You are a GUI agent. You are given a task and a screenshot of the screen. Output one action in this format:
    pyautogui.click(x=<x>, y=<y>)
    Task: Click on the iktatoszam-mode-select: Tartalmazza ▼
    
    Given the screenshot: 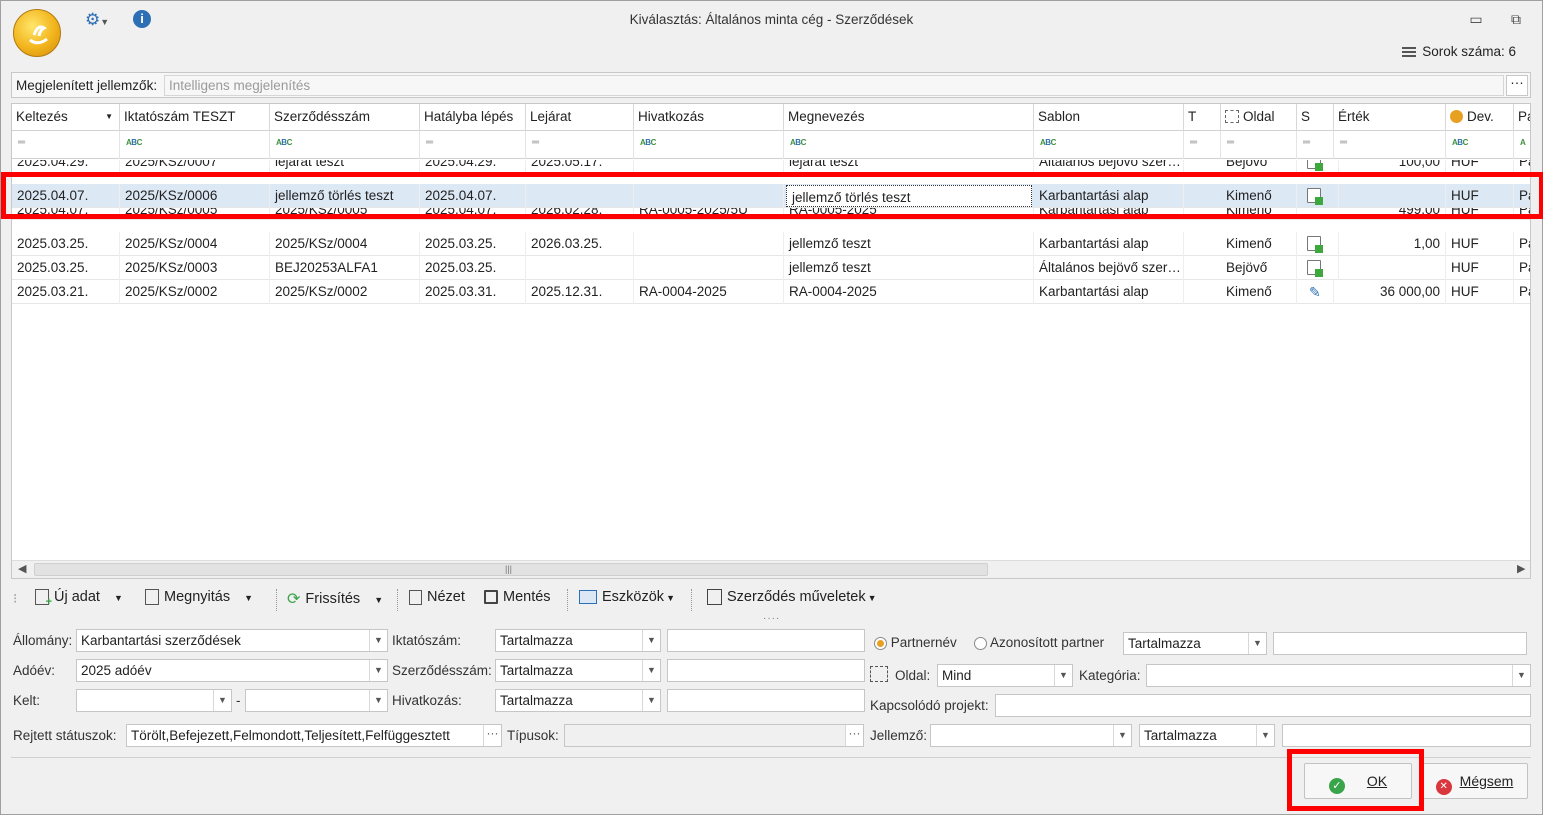 What is the action you would take?
    pyautogui.click(x=578, y=640)
    